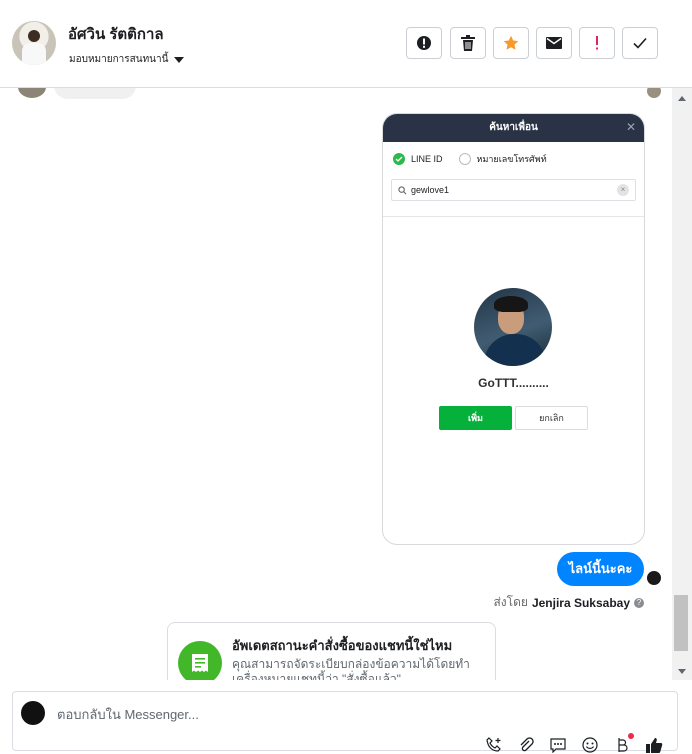  I want to click on smiley-icon, so click(590, 745).